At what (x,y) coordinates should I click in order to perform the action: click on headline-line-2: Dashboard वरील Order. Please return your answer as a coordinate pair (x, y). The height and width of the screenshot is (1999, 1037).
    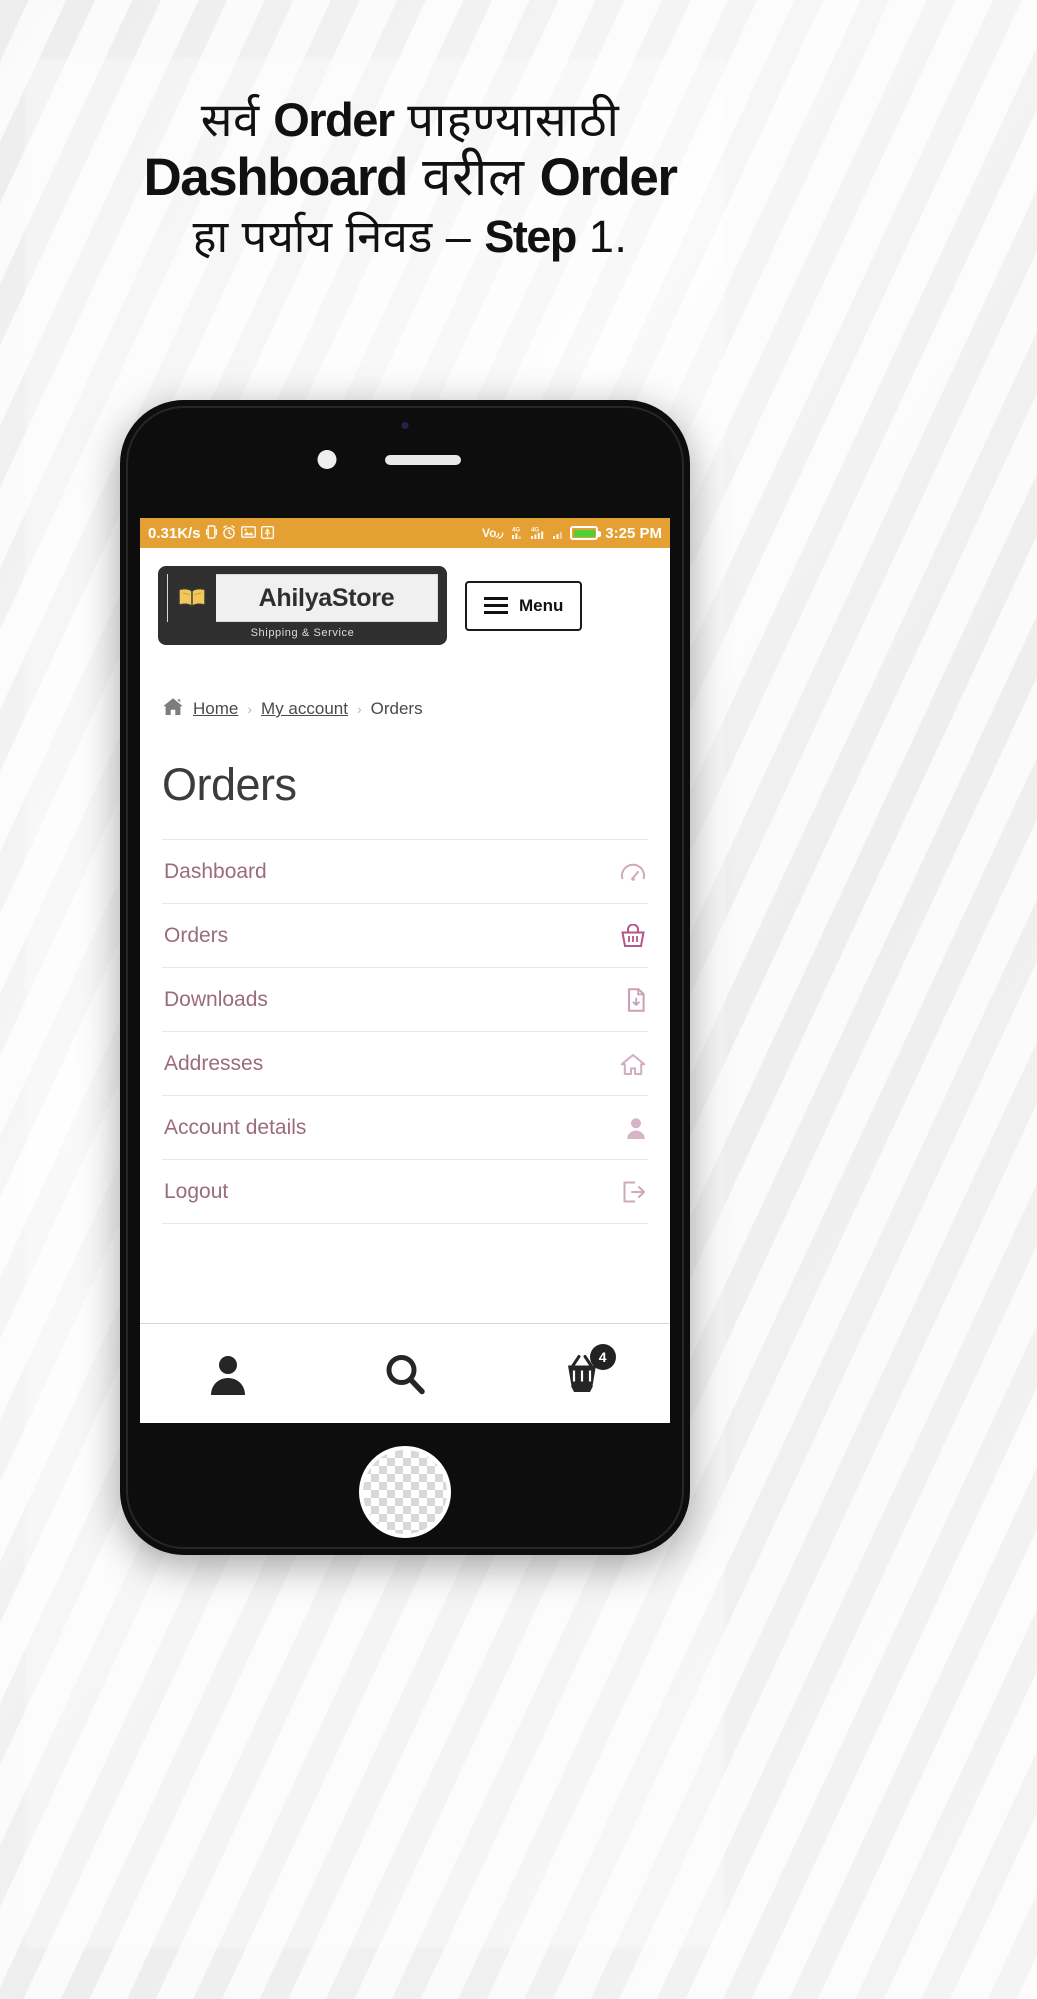
    Looking at the image, I should click on (410, 178).